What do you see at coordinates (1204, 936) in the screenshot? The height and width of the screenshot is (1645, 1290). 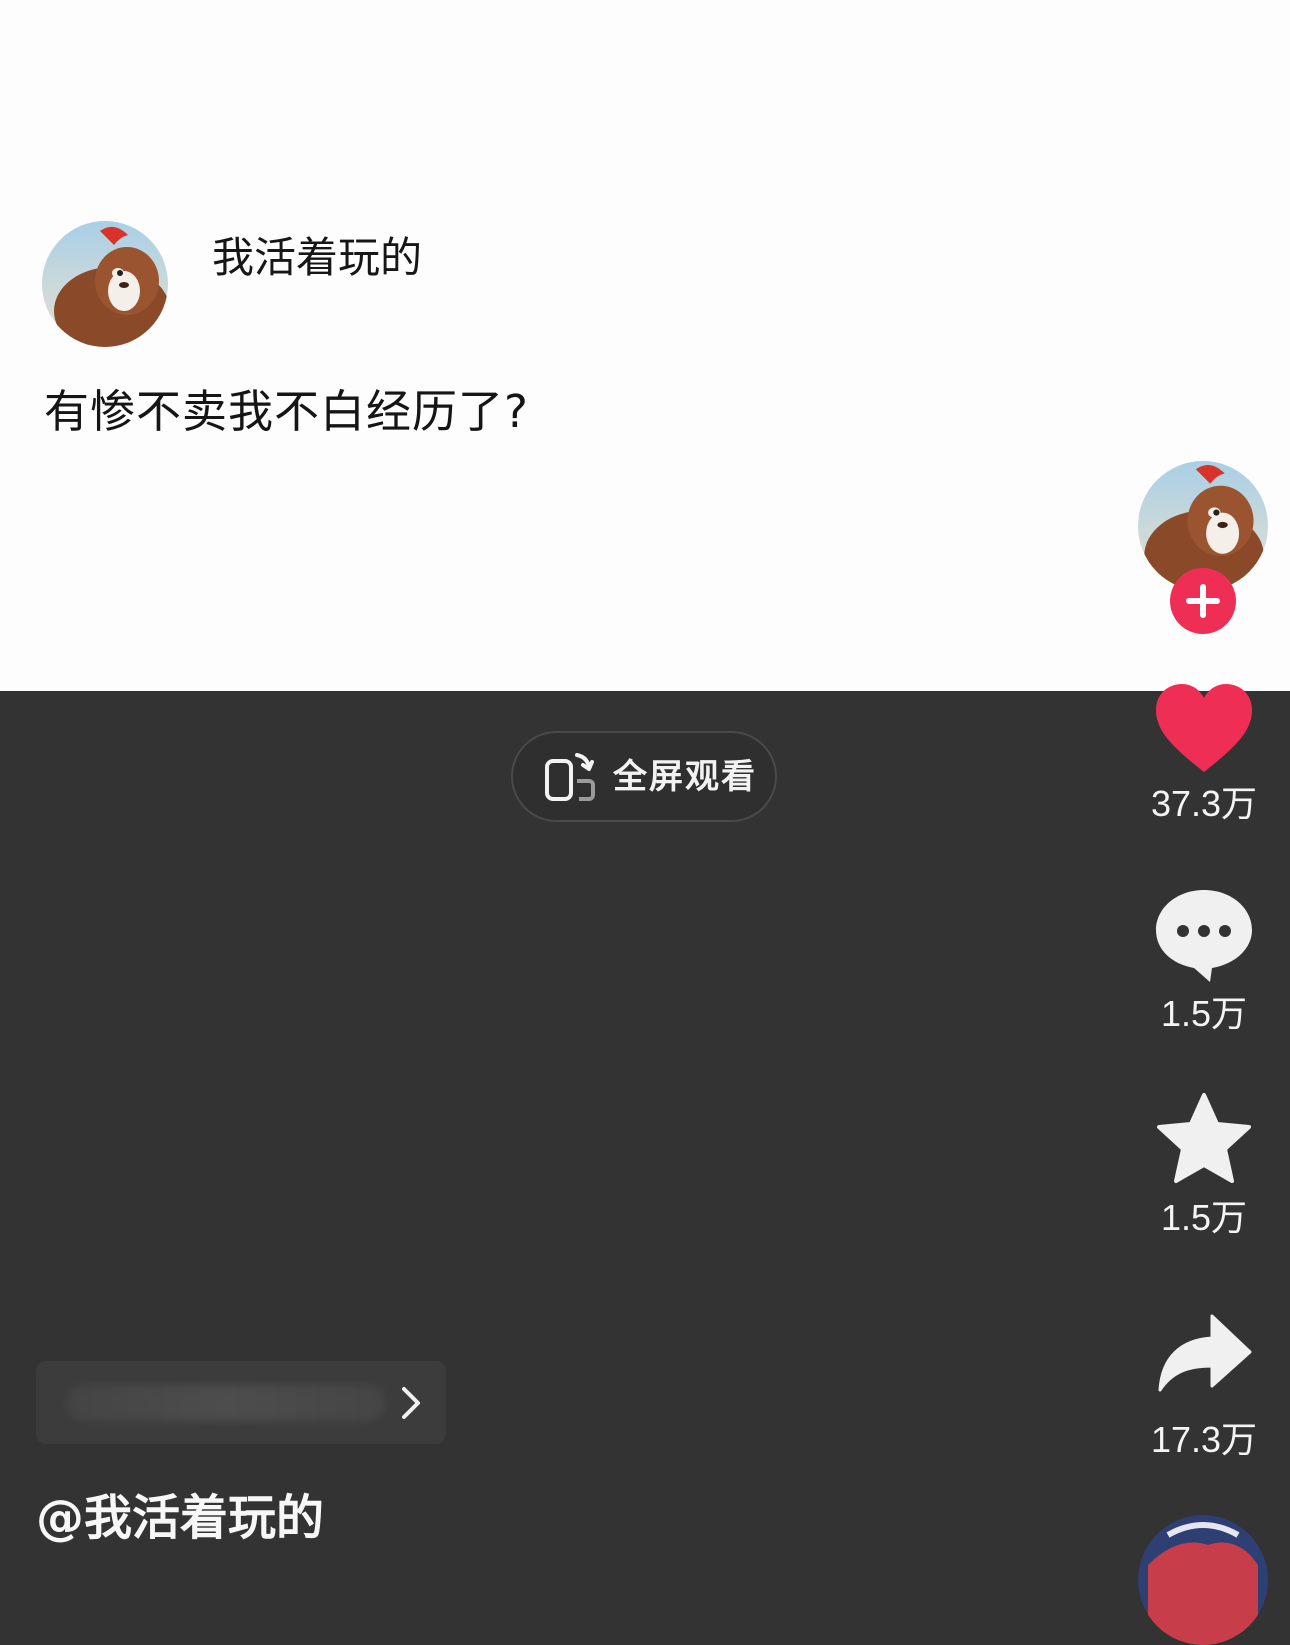 I see `comment-bubble-icon` at bounding box center [1204, 936].